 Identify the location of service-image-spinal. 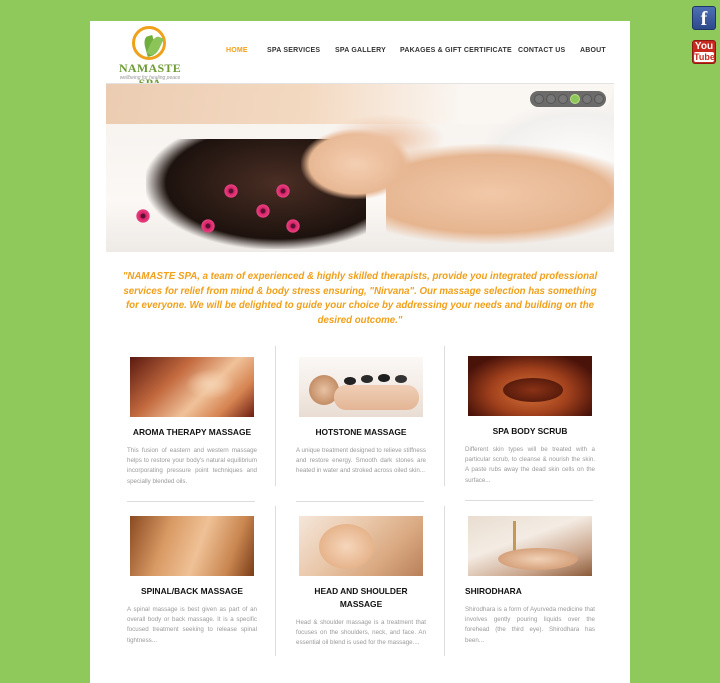
(192, 546).